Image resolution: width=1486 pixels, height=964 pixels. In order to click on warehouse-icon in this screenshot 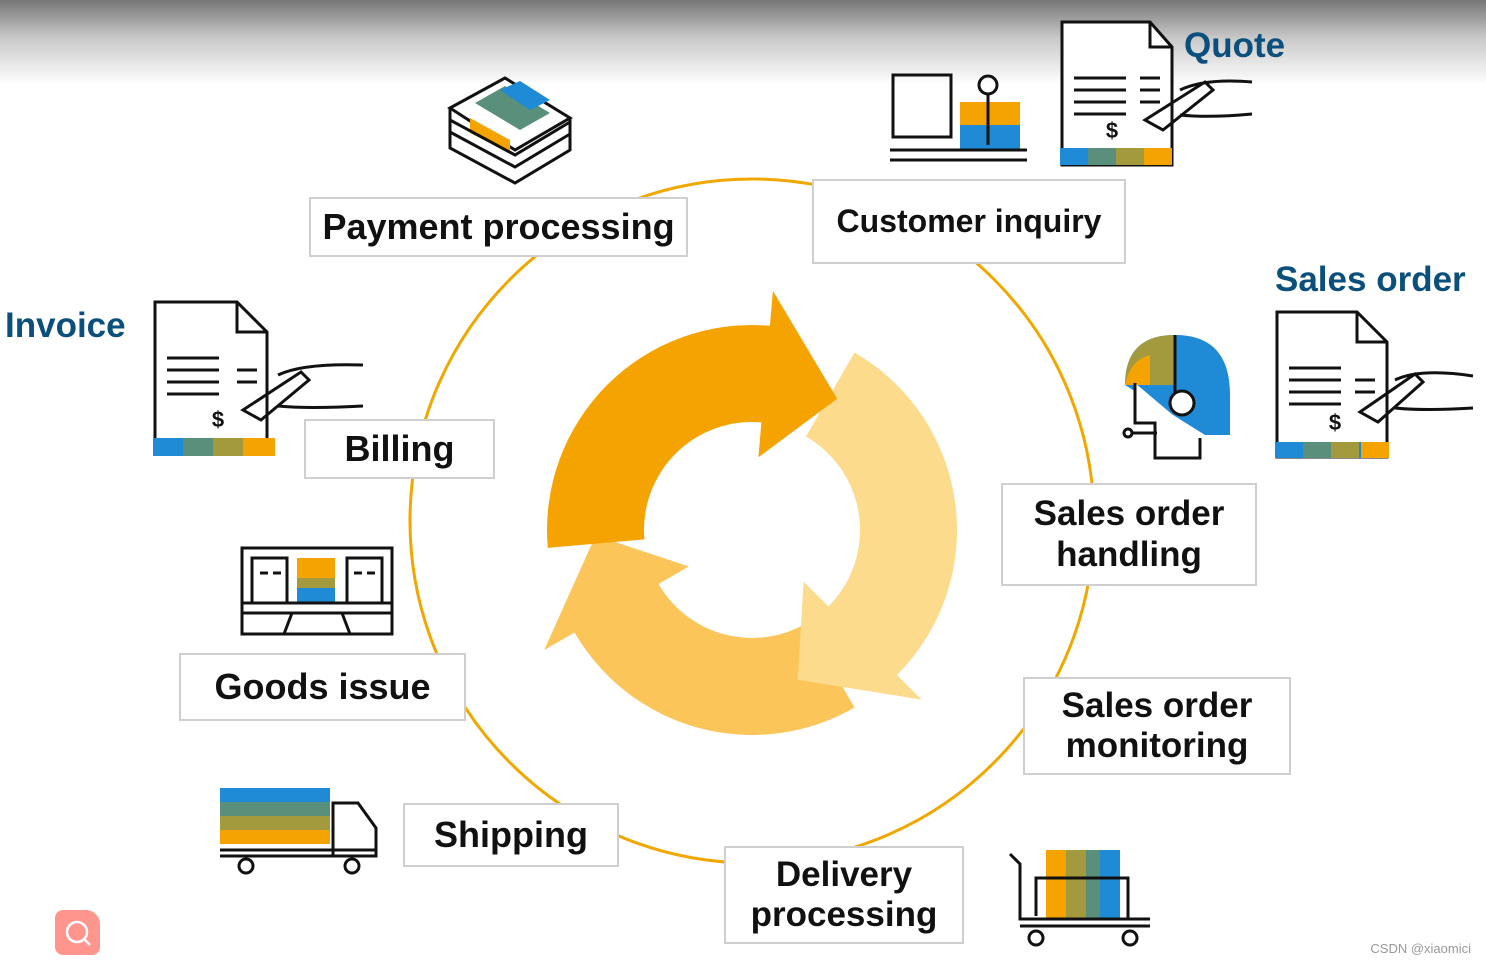, I will do `click(317, 591)`.